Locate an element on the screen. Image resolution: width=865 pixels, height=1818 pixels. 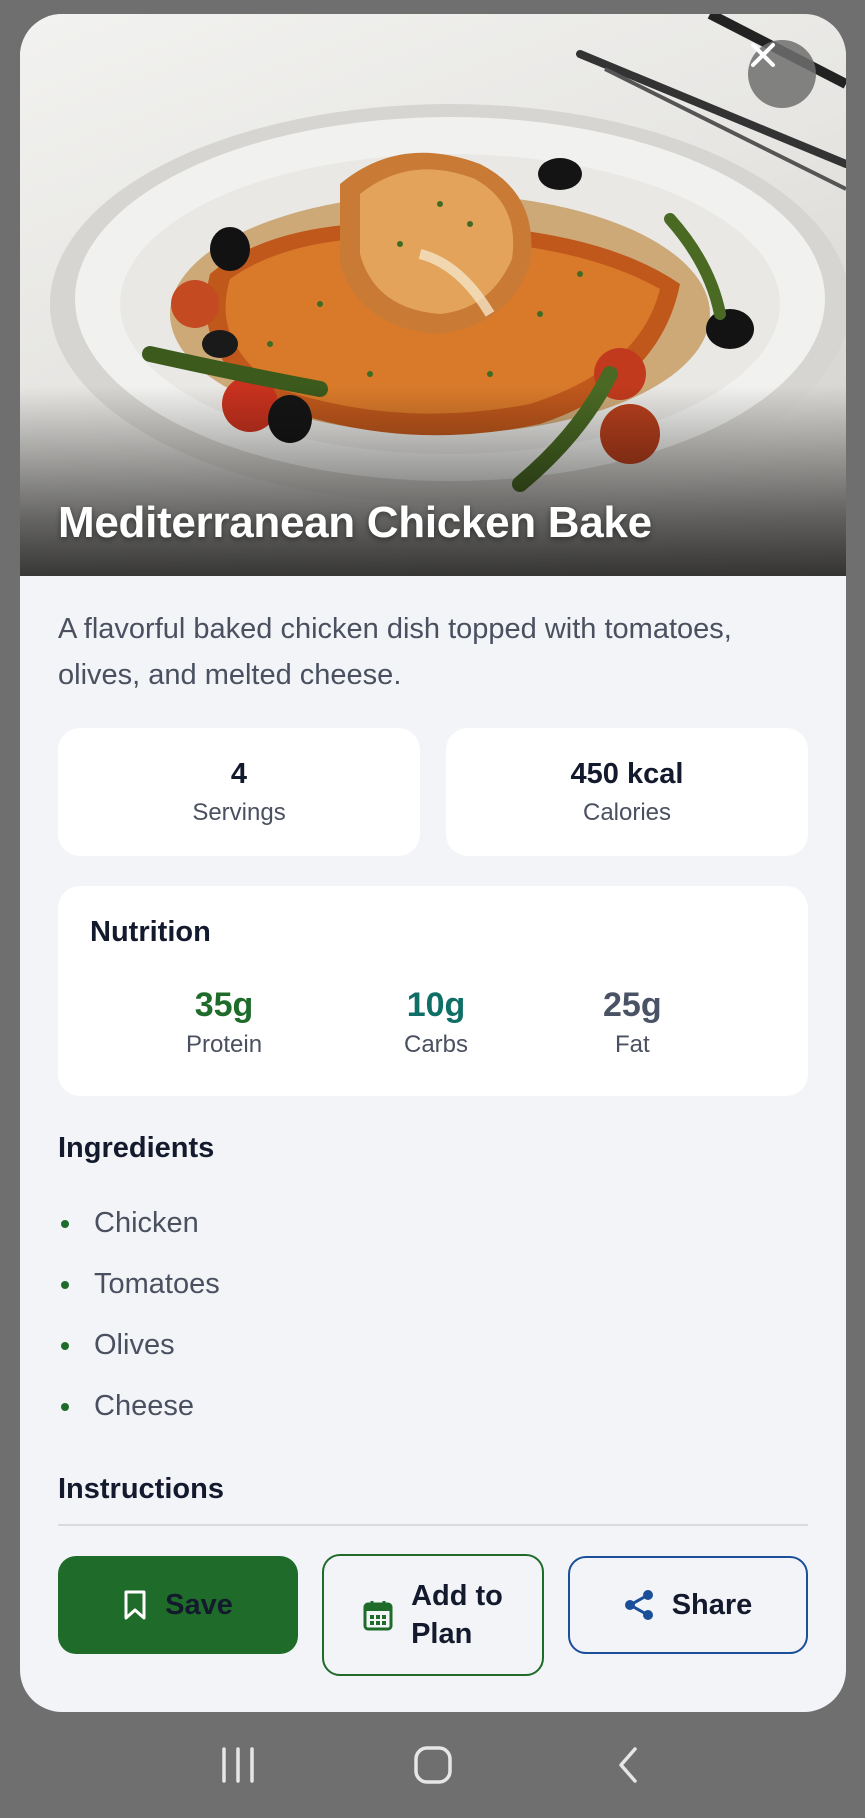
nutrition-title: Nutrition is located at coordinates (150, 932).